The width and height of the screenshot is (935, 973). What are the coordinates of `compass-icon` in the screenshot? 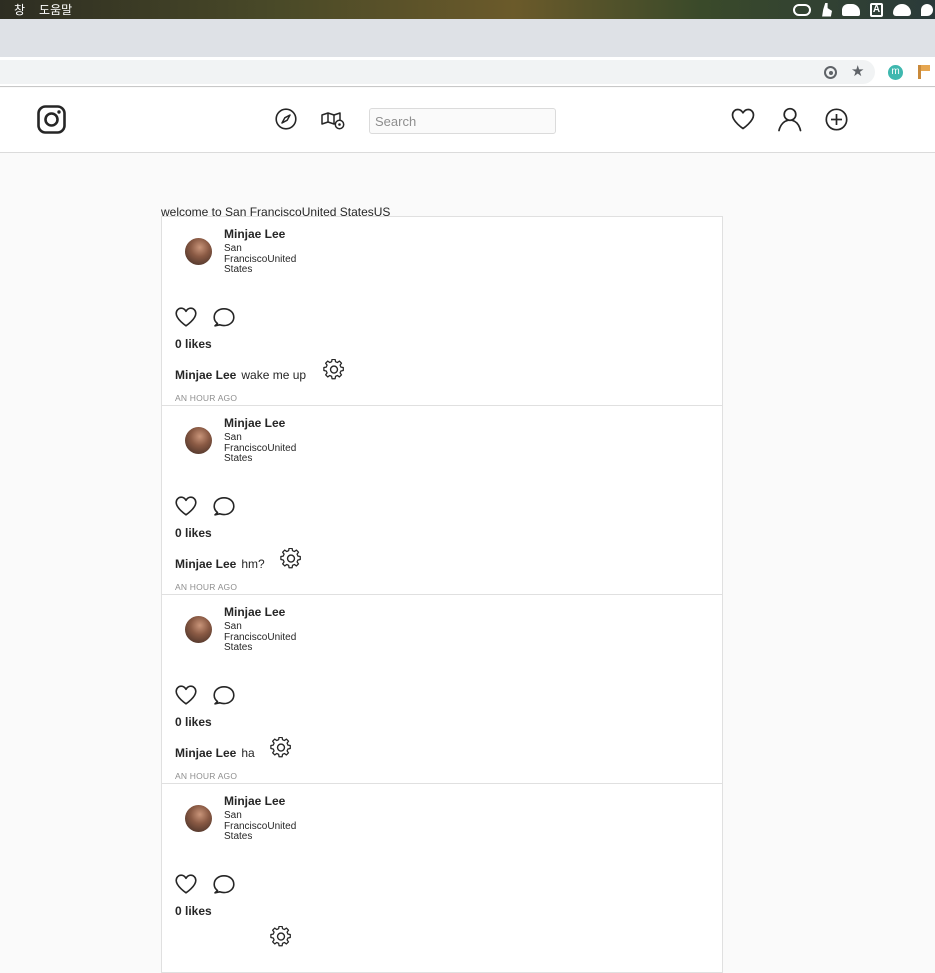 It's located at (286, 119).